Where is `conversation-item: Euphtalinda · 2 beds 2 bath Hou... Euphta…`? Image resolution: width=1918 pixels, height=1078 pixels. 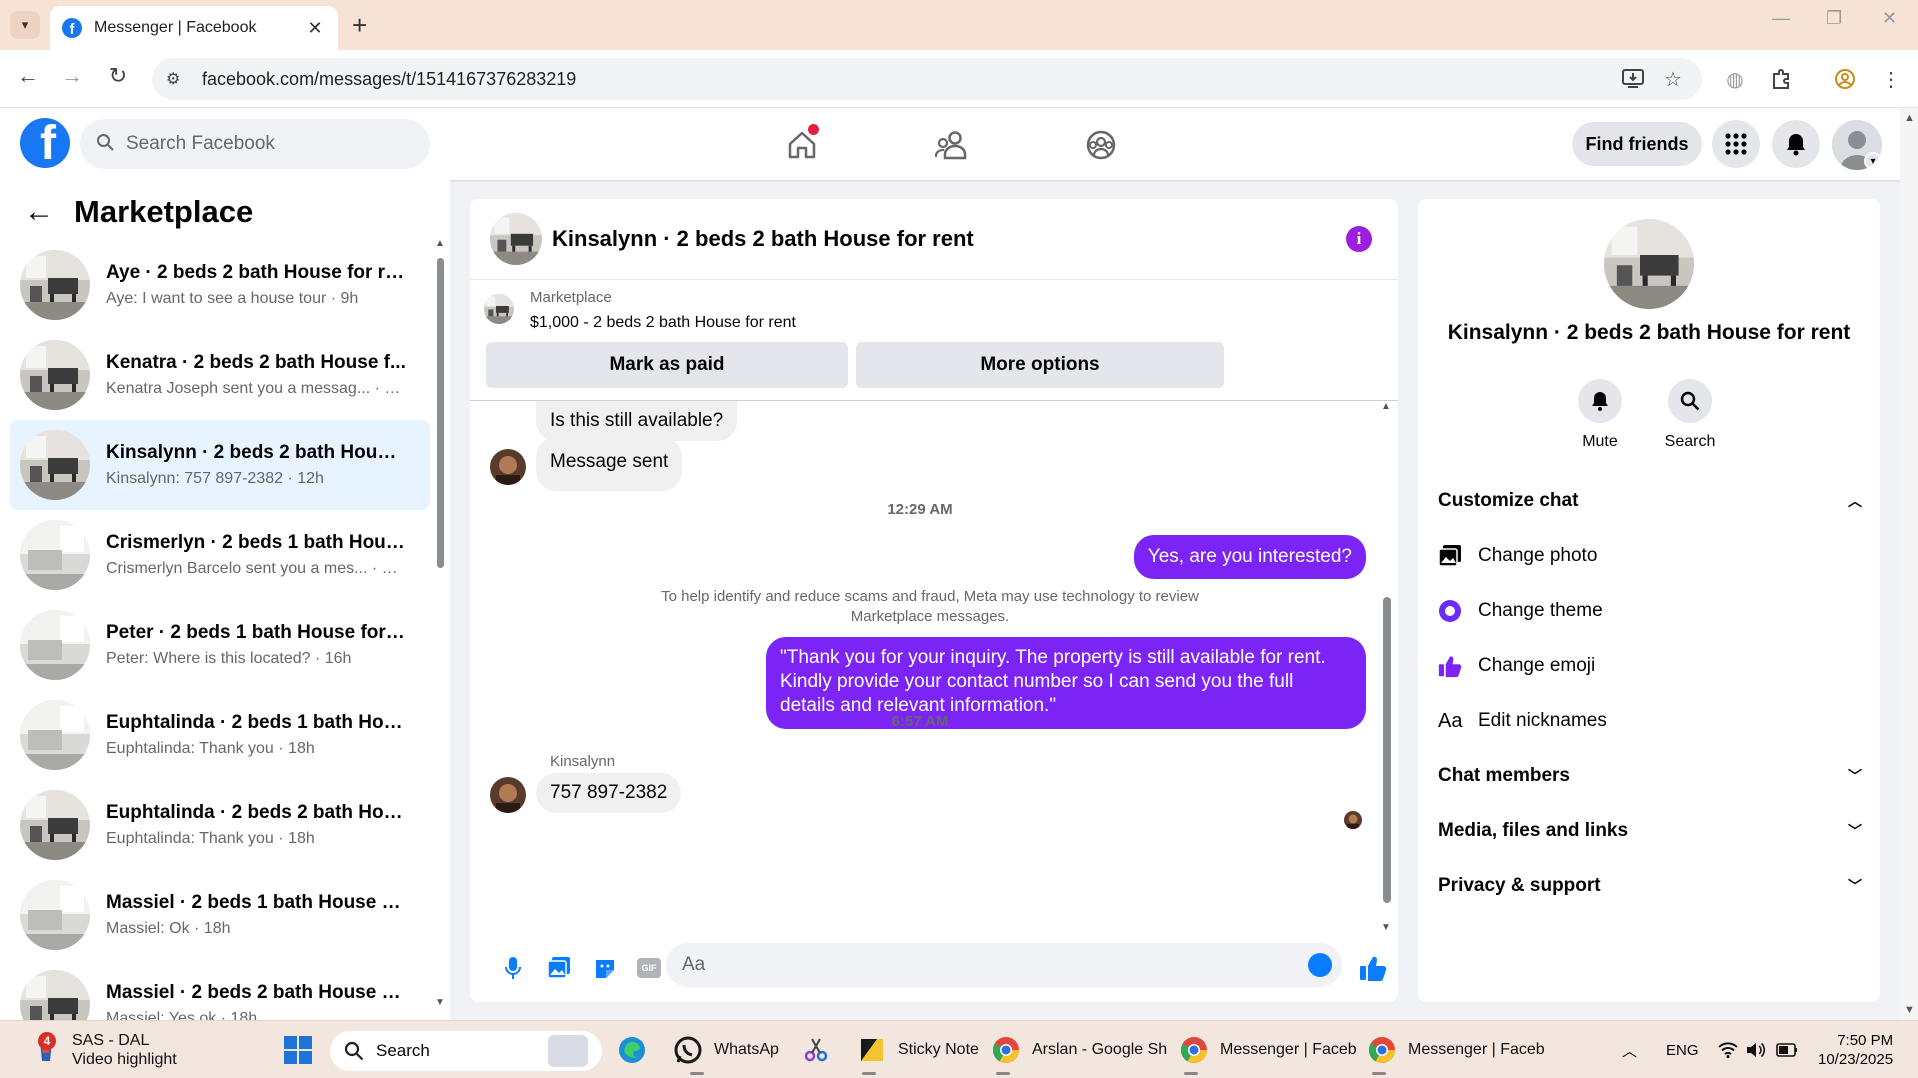 conversation-item: Euphtalinda · 2 beds 2 bath Hou... Euphta… is located at coordinates (220, 825).